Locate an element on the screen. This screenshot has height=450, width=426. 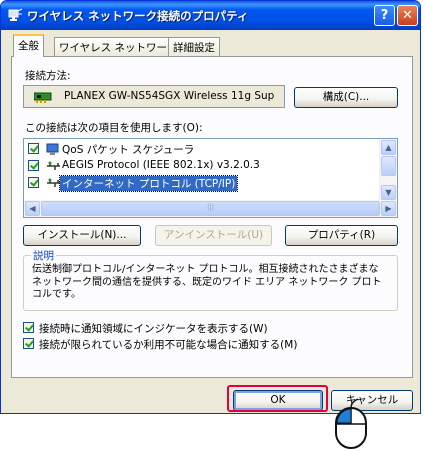
scroll-up-arrow-icon: ▲ is located at coordinates (388, 147).